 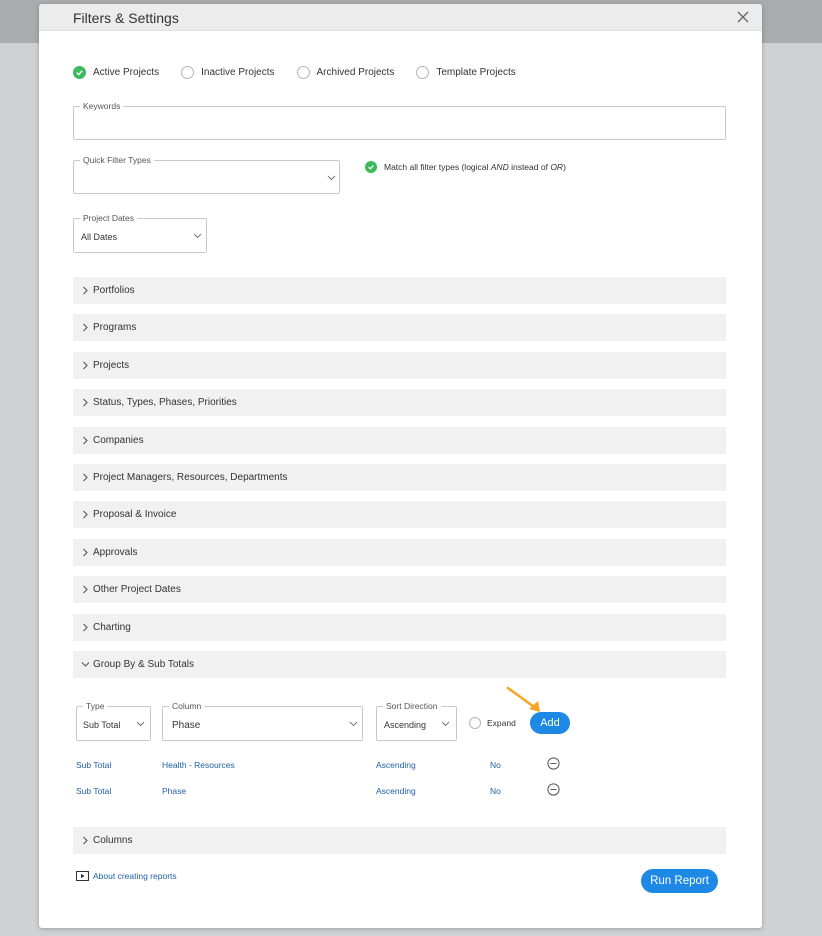 What do you see at coordinates (99, 237) in the screenshot?
I see `project-dates-value: All Dates` at bounding box center [99, 237].